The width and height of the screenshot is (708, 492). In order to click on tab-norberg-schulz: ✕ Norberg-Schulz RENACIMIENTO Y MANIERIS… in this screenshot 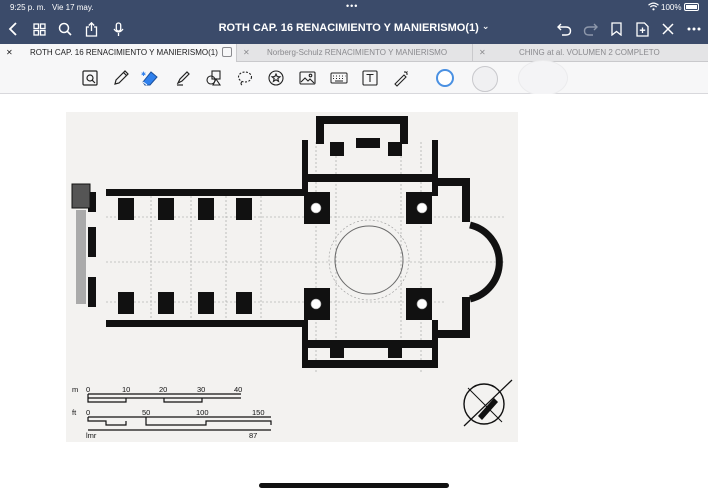, I will do `click(355, 53)`.